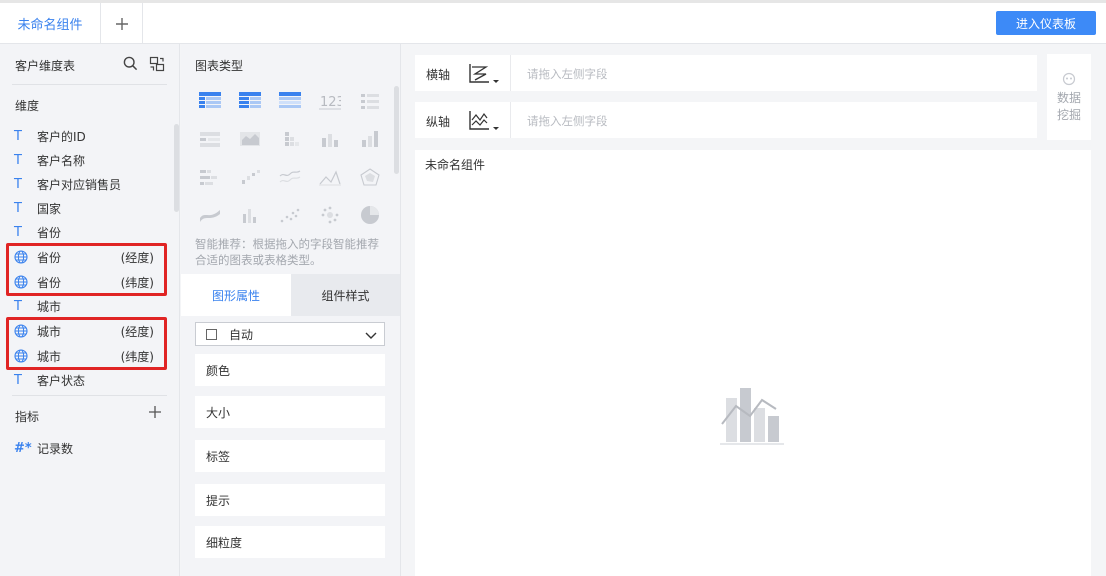  I want to click on chevron-down-icon, so click(371, 336).